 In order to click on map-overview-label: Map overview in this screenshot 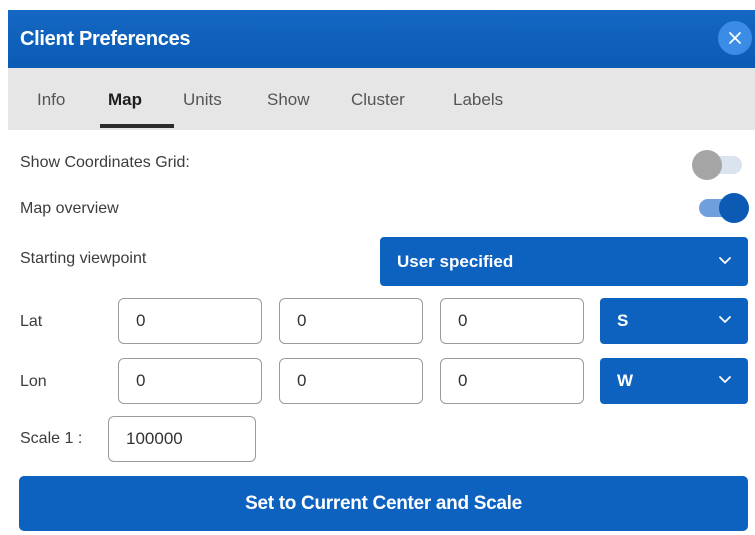, I will do `click(69, 208)`.